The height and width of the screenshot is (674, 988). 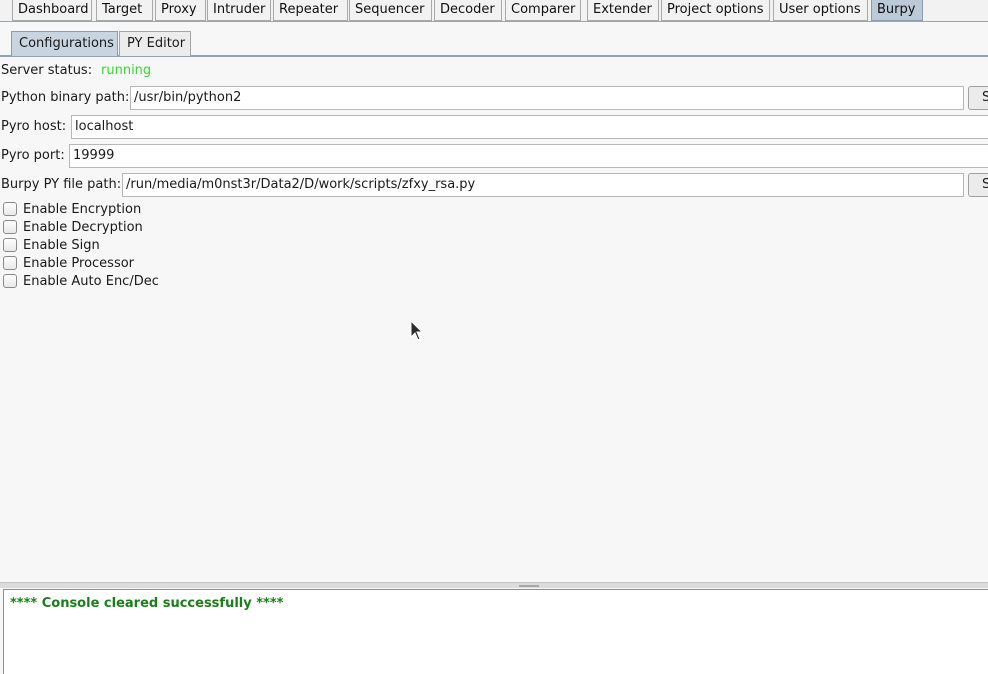 What do you see at coordinates (715, 10) in the screenshot?
I see `tab-project-options: Project options` at bounding box center [715, 10].